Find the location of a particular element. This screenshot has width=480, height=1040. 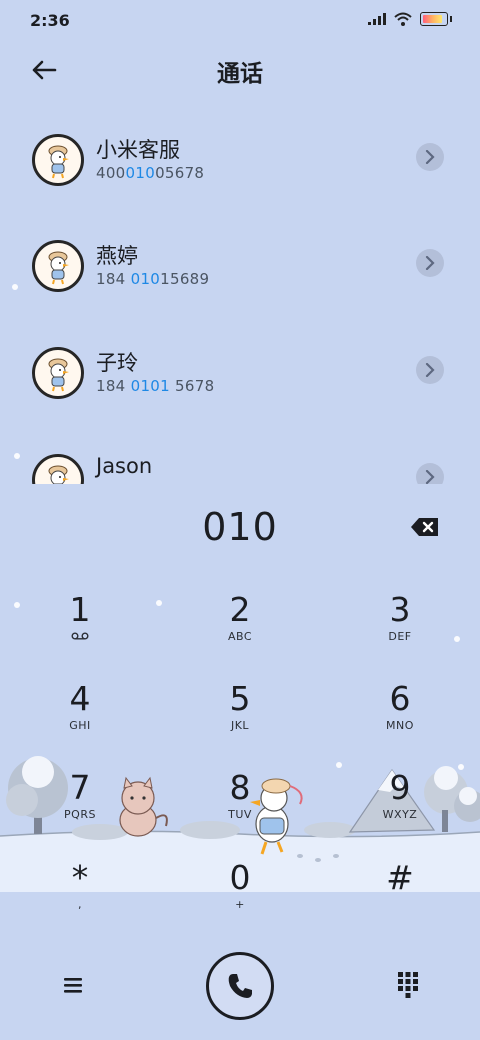

key-7: 7 PQRS is located at coordinates (80, 808).